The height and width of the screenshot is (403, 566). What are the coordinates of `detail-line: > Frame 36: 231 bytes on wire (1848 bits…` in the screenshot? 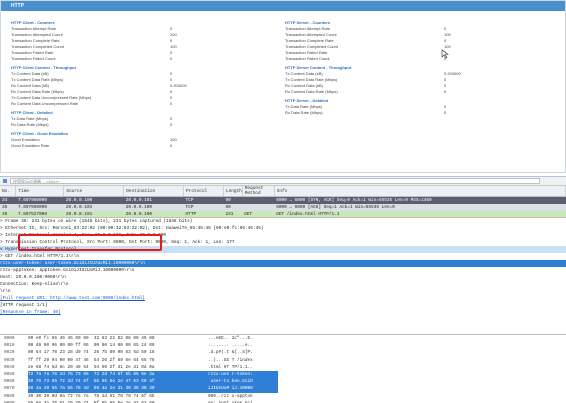 It's located at (283, 221).